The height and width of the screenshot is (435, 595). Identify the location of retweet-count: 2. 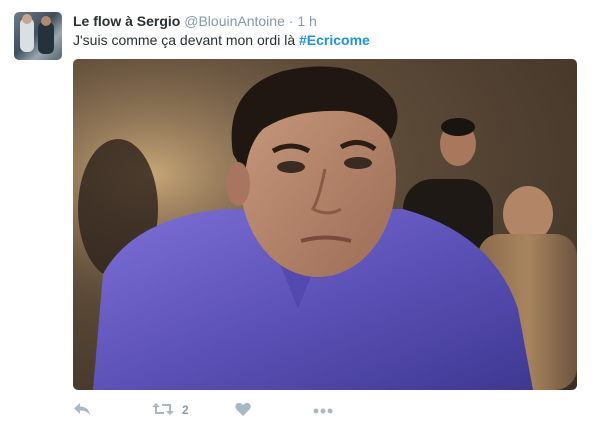
(185, 410).